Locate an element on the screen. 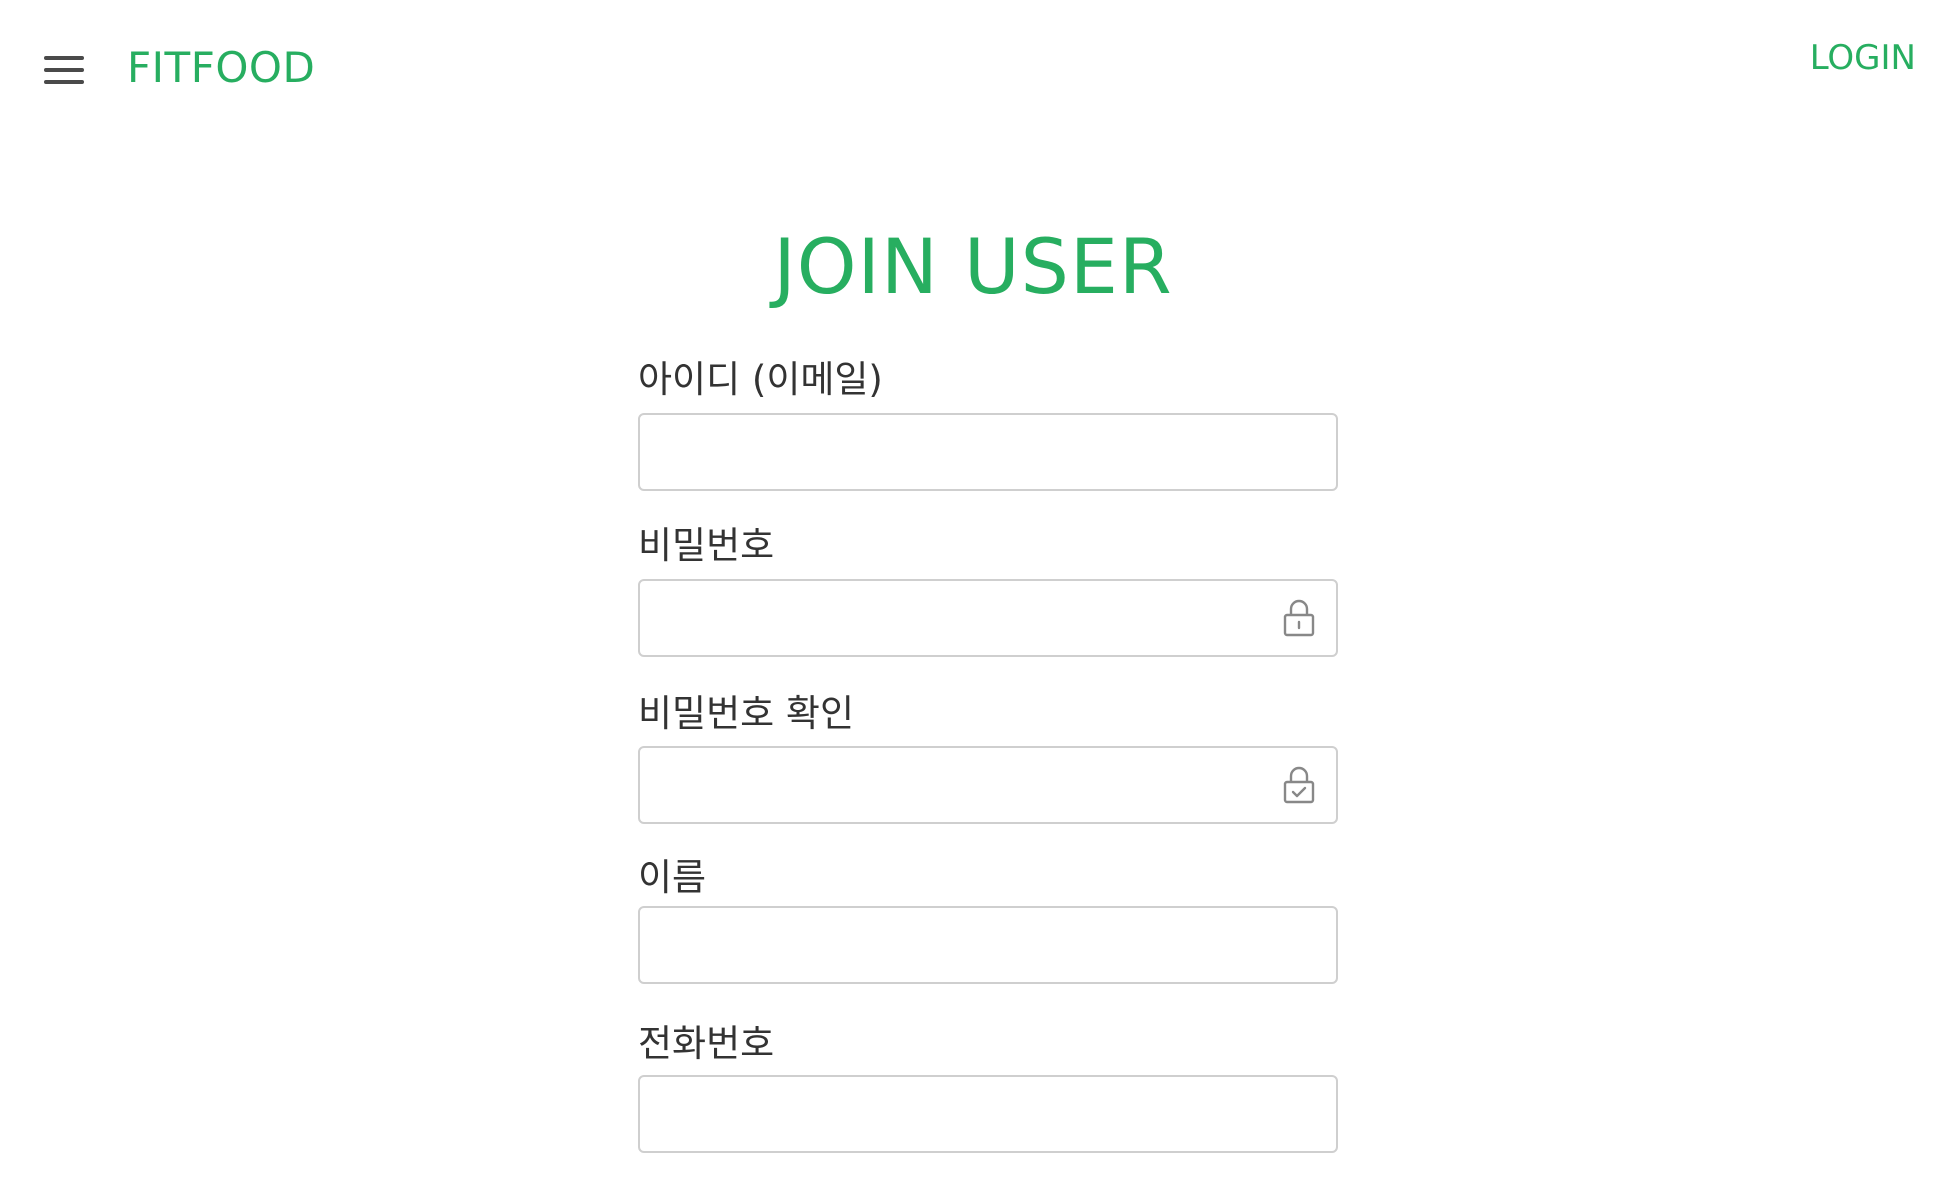 The image size is (1956, 1200). phone-field is located at coordinates (988, 1114).